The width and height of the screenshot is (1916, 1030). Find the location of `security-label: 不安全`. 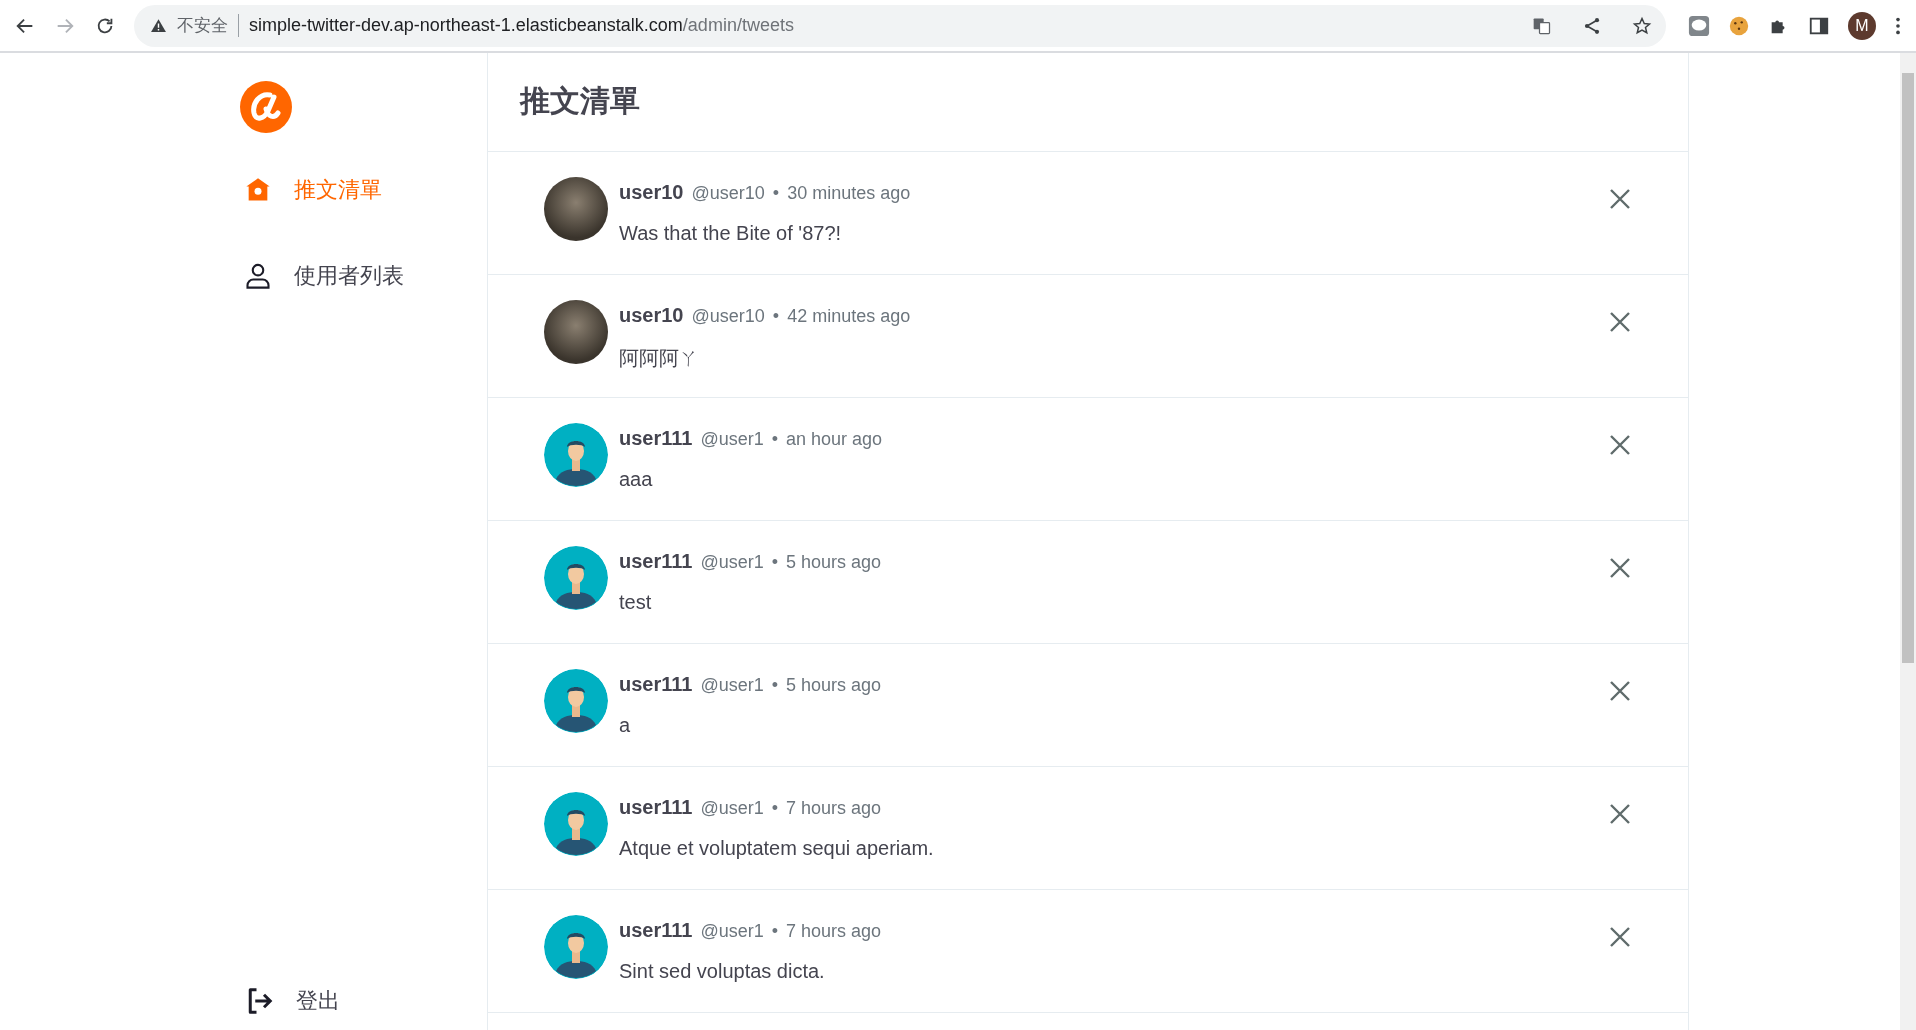

security-label: 不安全 is located at coordinates (208, 25).